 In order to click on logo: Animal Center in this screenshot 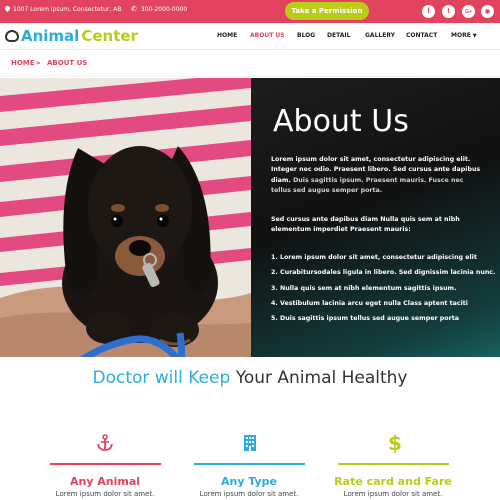, I will do `click(71, 36)`.